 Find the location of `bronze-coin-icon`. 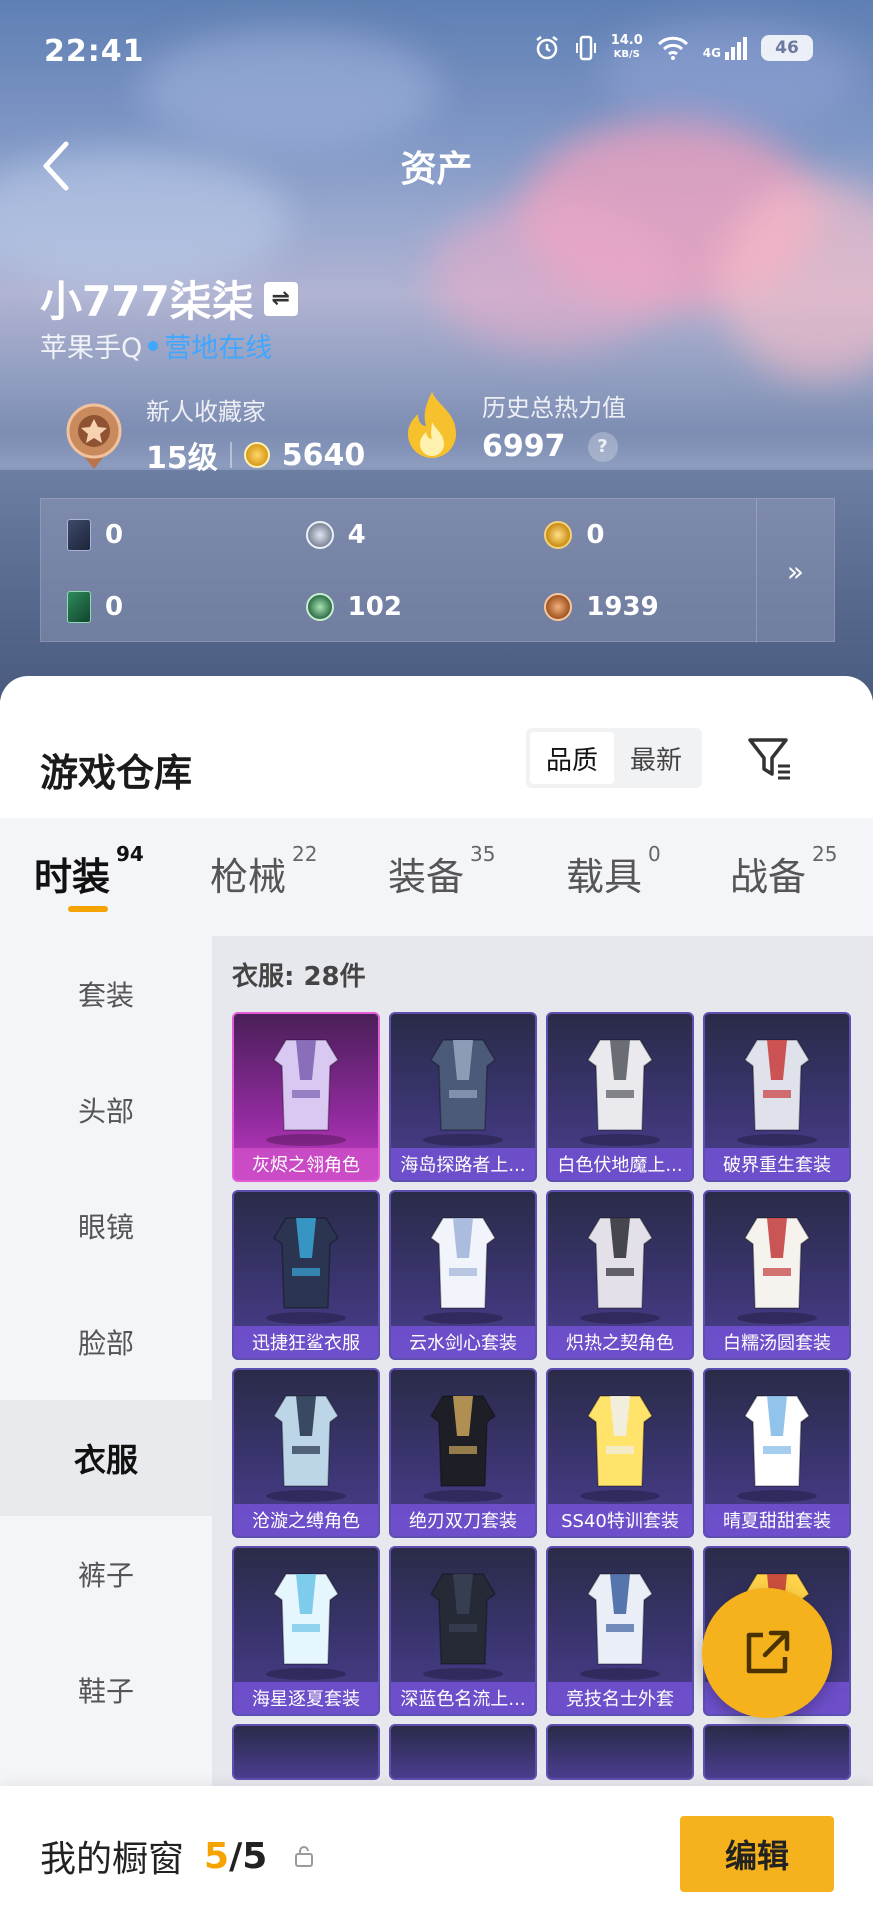

bronze-coin-icon is located at coordinates (558, 607).